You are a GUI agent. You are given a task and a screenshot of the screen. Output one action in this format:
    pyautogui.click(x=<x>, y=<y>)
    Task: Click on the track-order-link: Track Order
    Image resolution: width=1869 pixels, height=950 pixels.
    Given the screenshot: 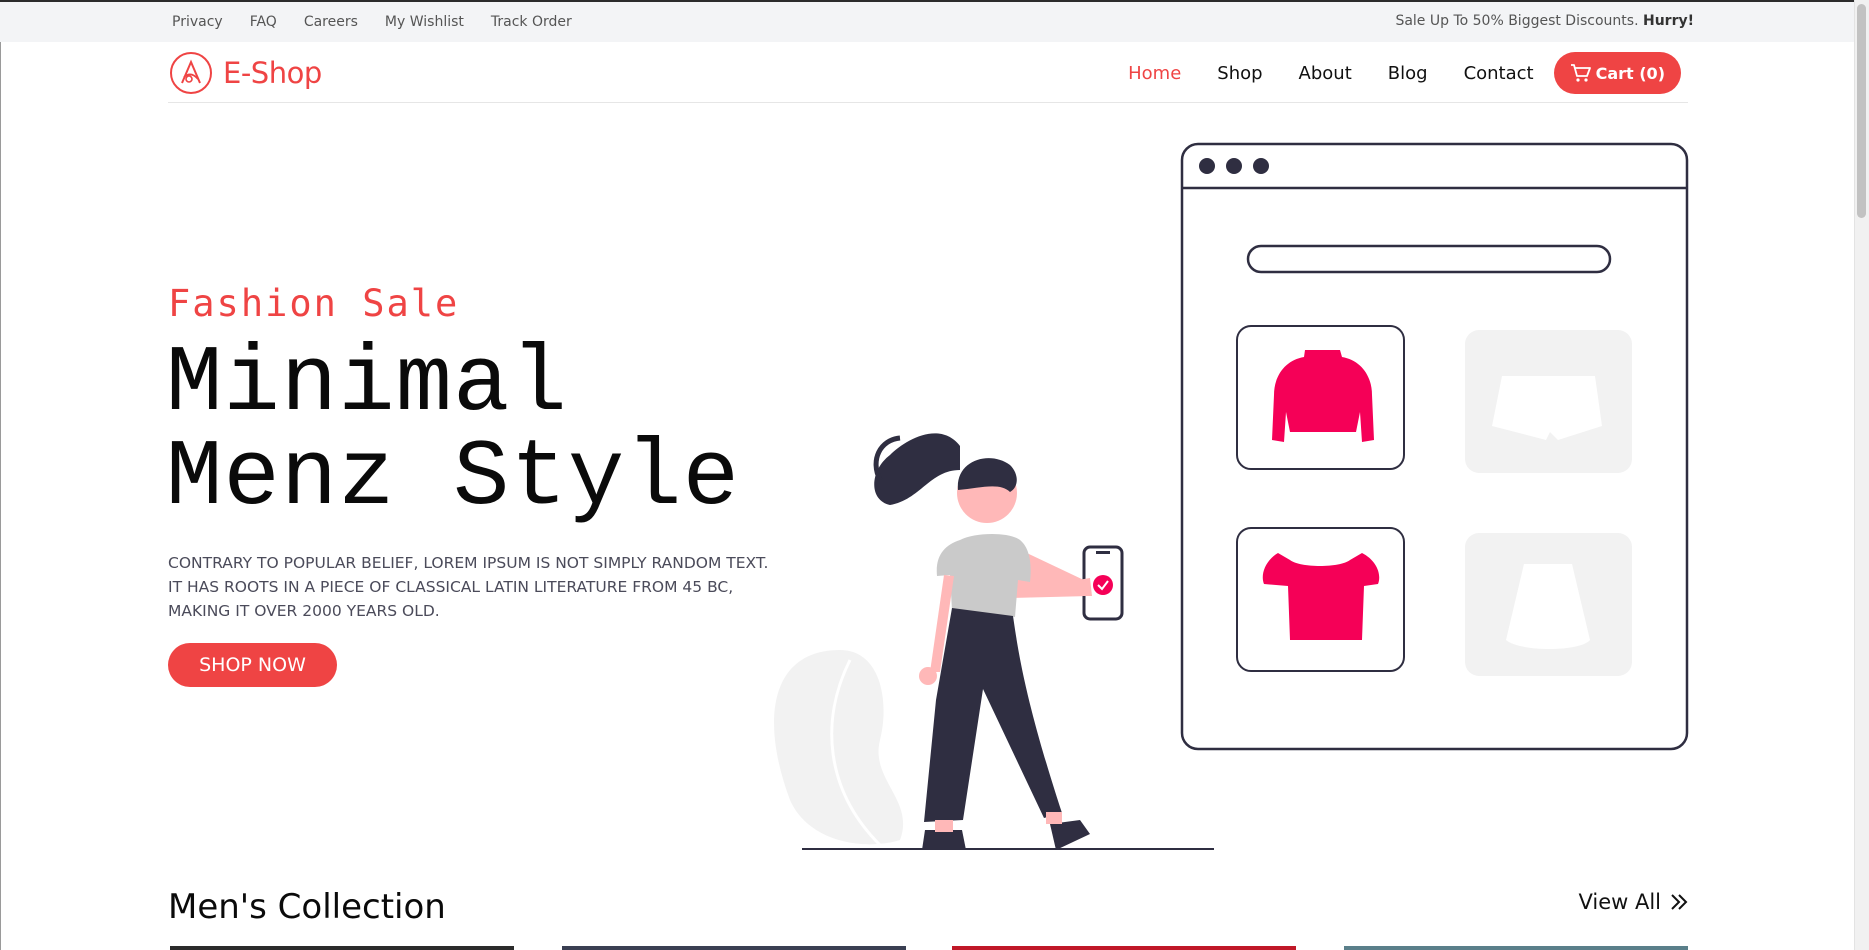 What is the action you would take?
    pyautogui.click(x=531, y=22)
    